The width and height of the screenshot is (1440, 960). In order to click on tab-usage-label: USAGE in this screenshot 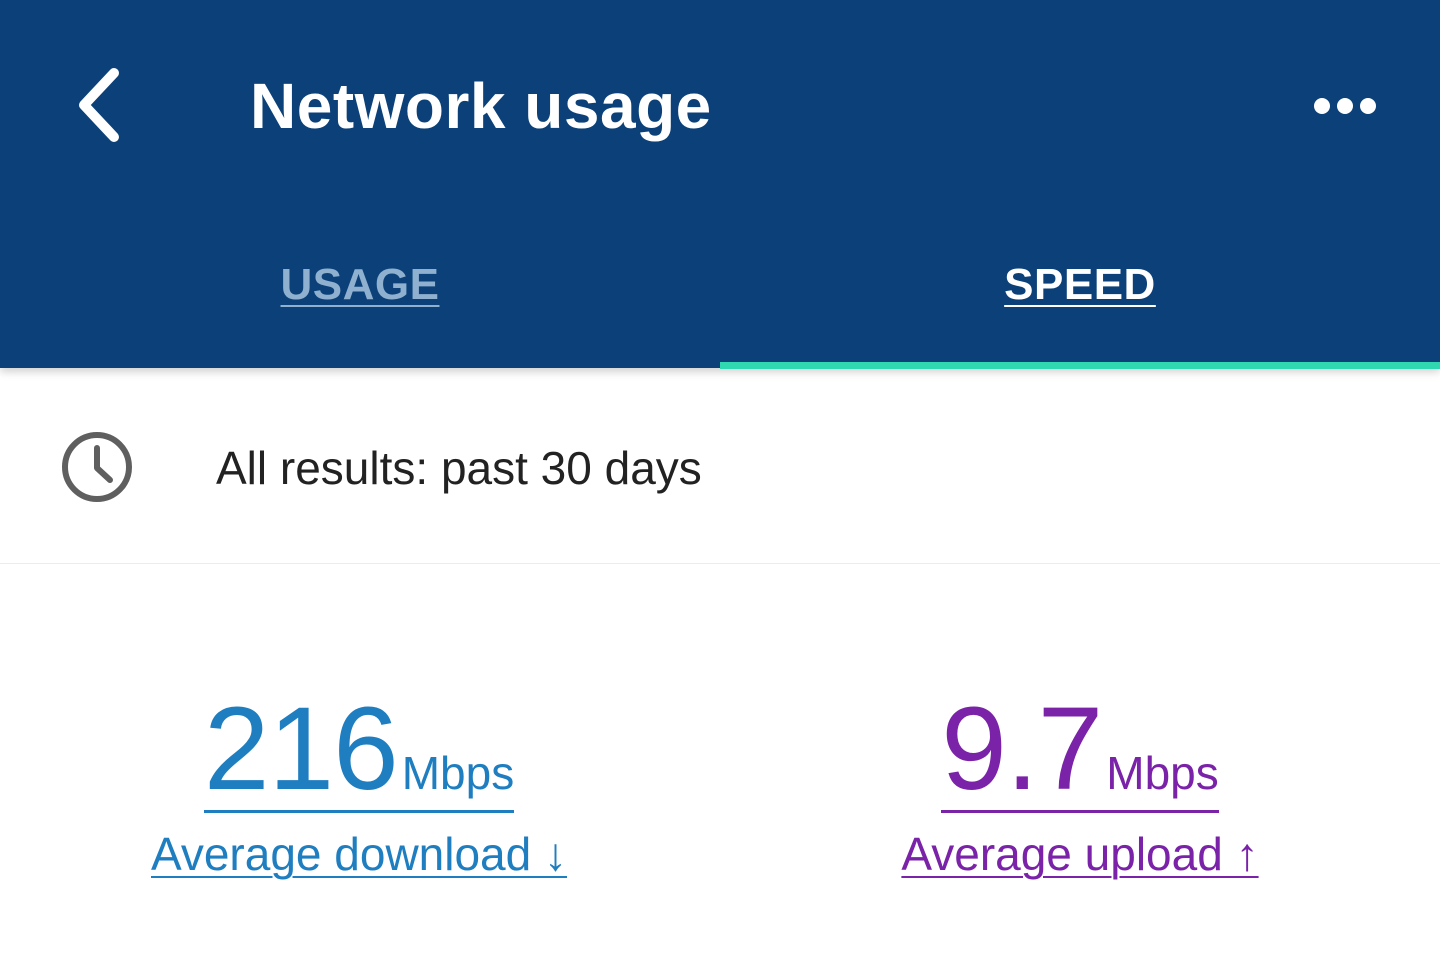, I will do `click(360, 284)`.